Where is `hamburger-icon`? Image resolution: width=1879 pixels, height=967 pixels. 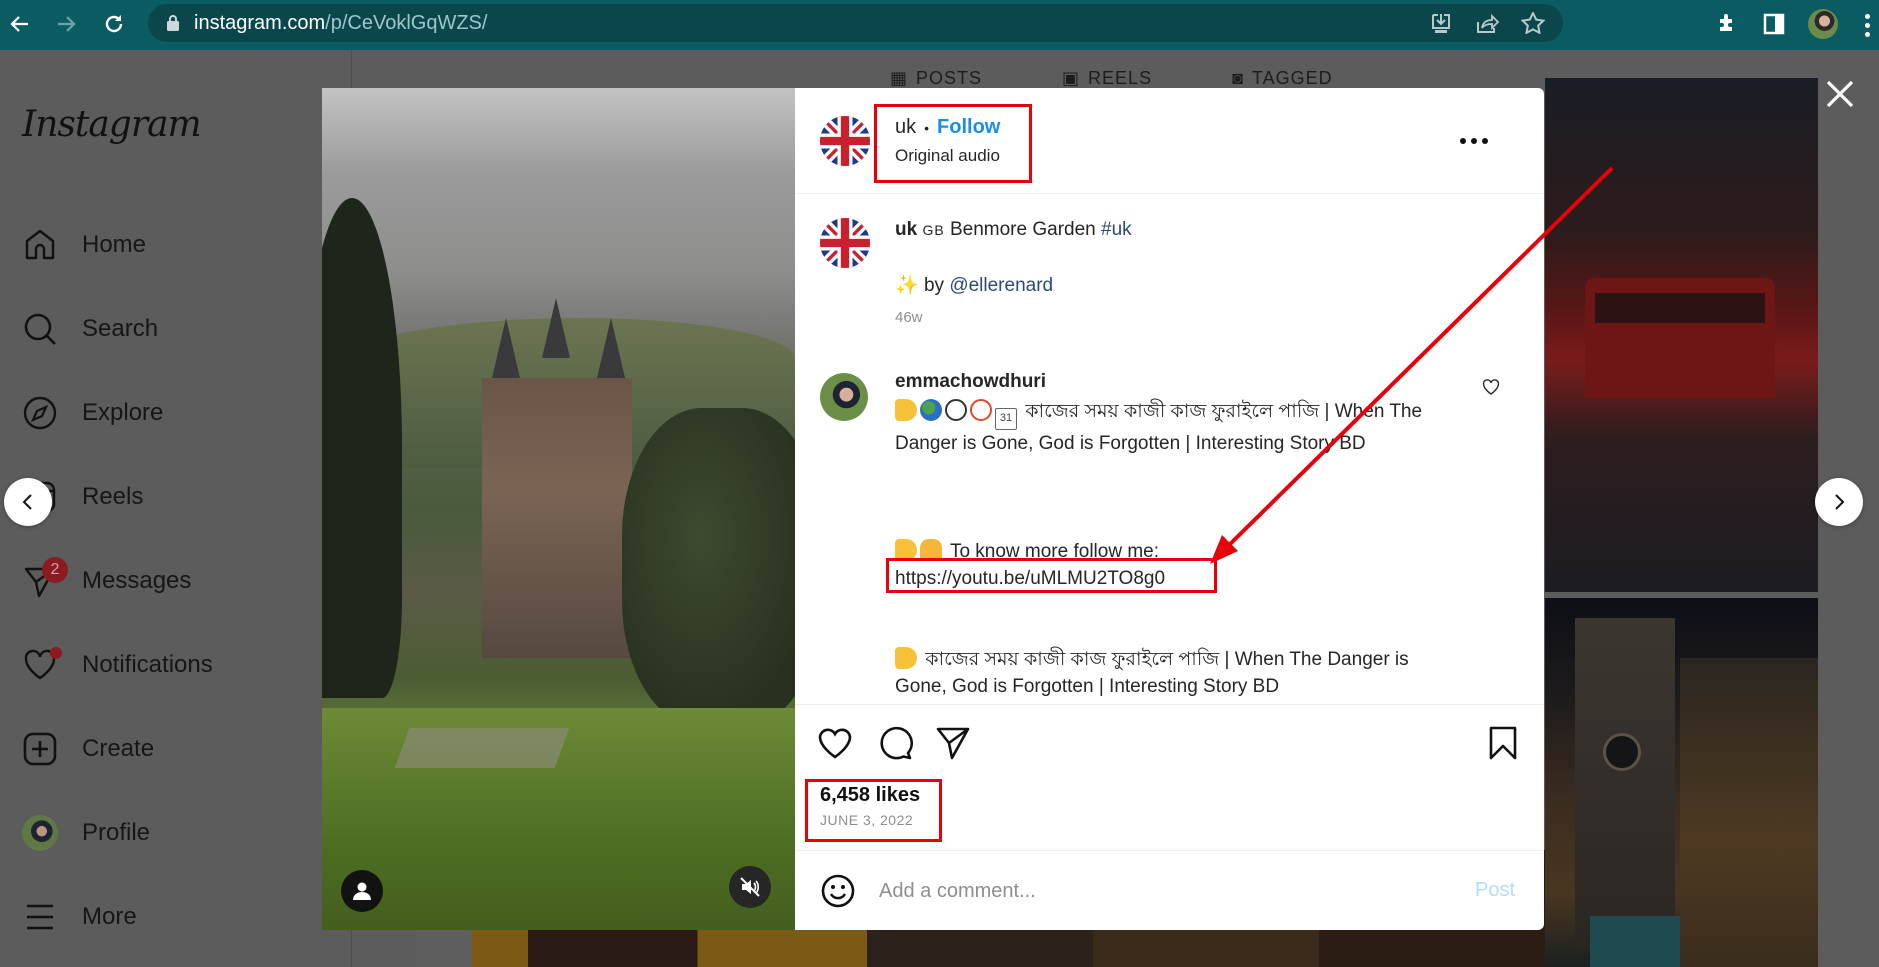
hamburger-icon is located at coordinates (40, 917).